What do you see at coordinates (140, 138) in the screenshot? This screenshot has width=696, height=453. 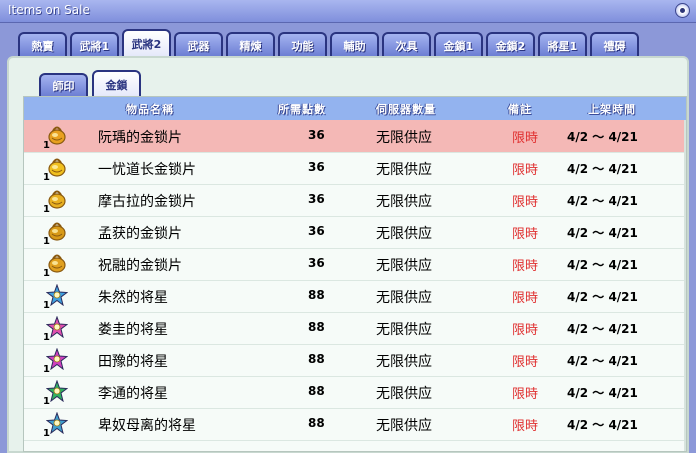 I see `item-name: 阮瑀的金锁片` at bounding box center [140, 138].